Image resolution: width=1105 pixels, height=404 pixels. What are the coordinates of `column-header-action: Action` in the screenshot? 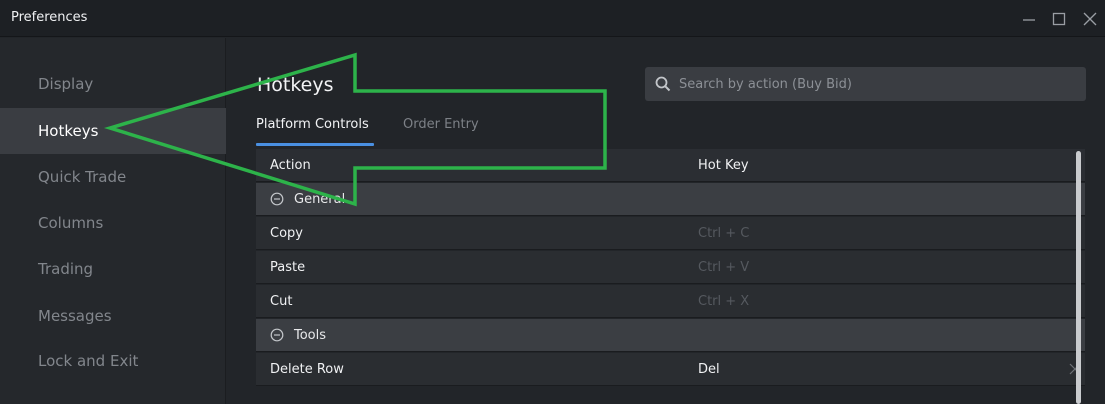 It's located at (290, 165).